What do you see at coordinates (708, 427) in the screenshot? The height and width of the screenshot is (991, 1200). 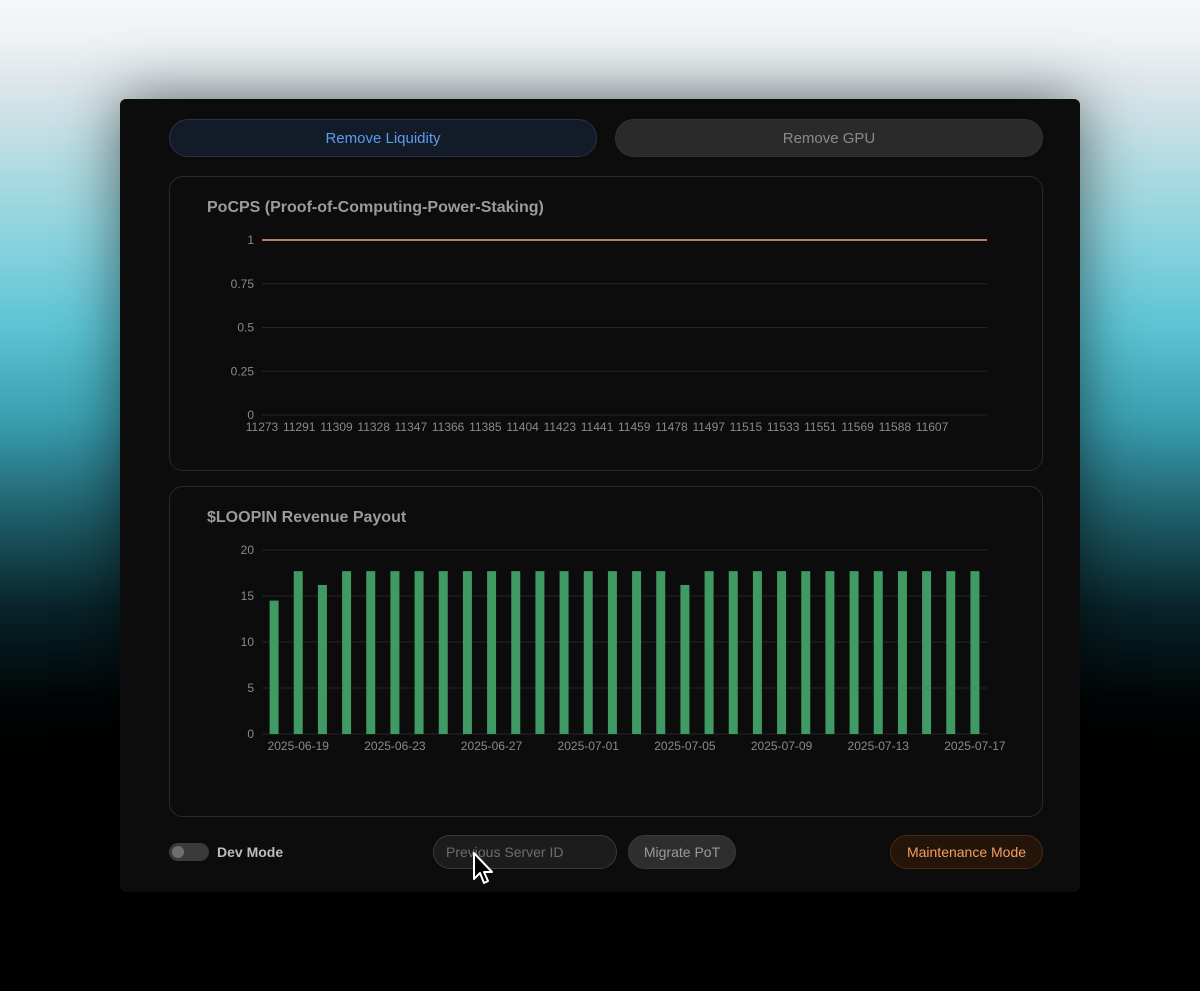 I see `x-tick-label: 11497` at bounding box center [708, 427].